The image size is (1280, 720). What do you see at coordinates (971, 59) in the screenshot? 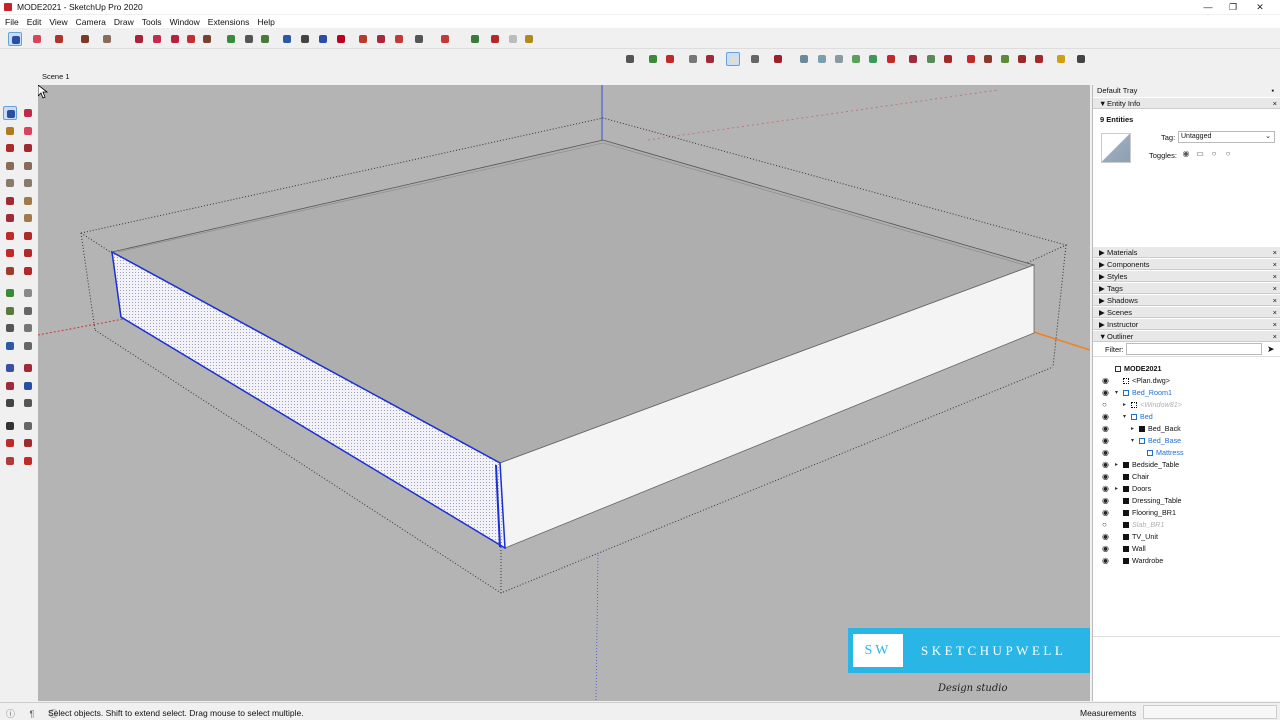
I see `scene-update-icon` at bounding box center [971, 59].